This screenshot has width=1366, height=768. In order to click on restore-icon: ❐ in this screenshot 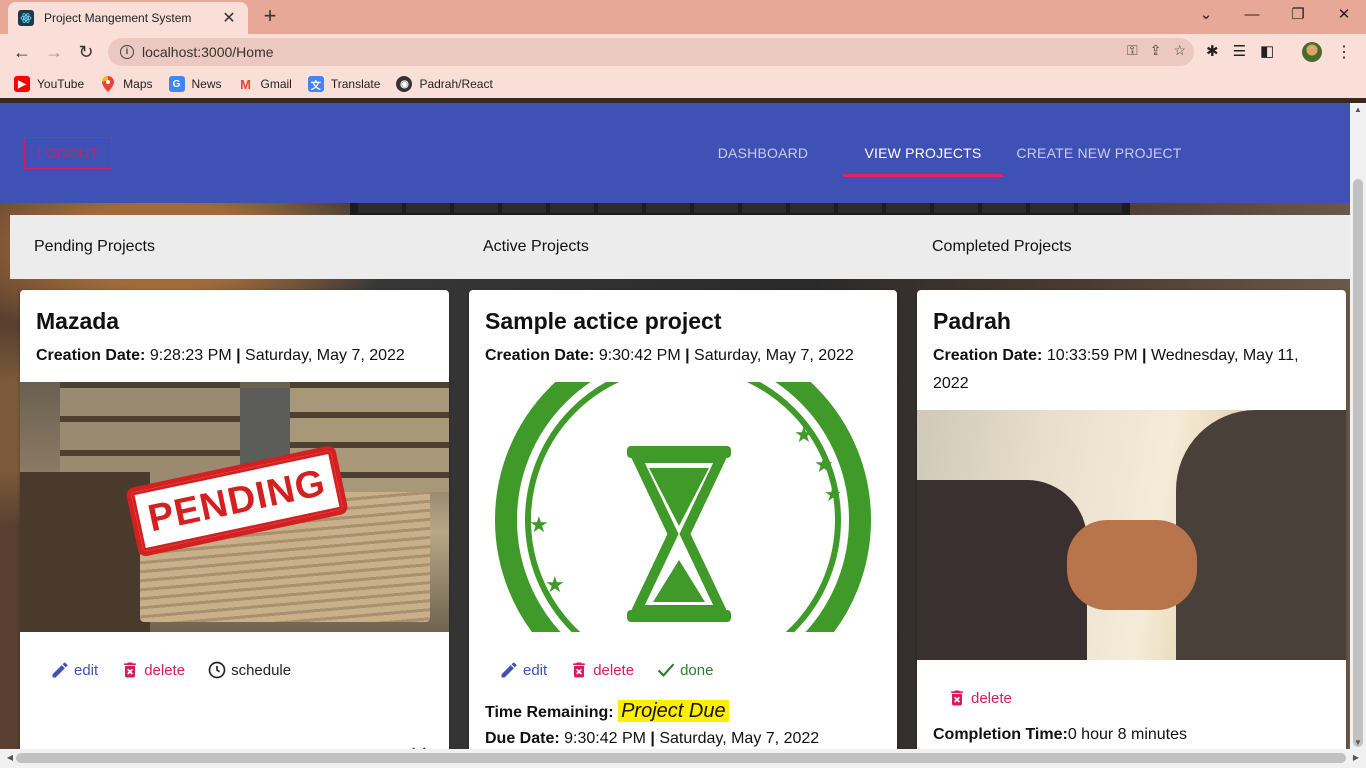, I will do `click(1298, 15)`.